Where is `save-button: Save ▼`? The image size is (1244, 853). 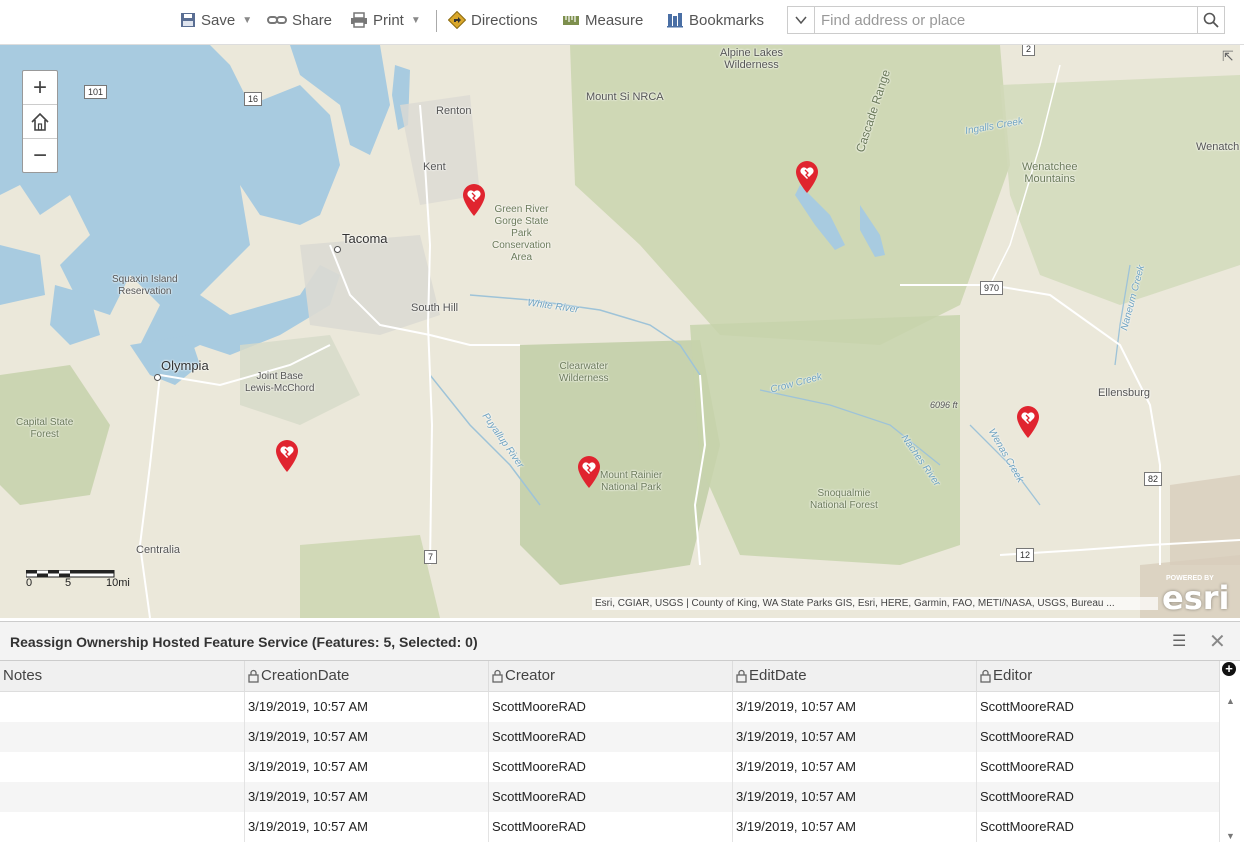
save-button: Save ▼ is located at coordinates (216, 20).